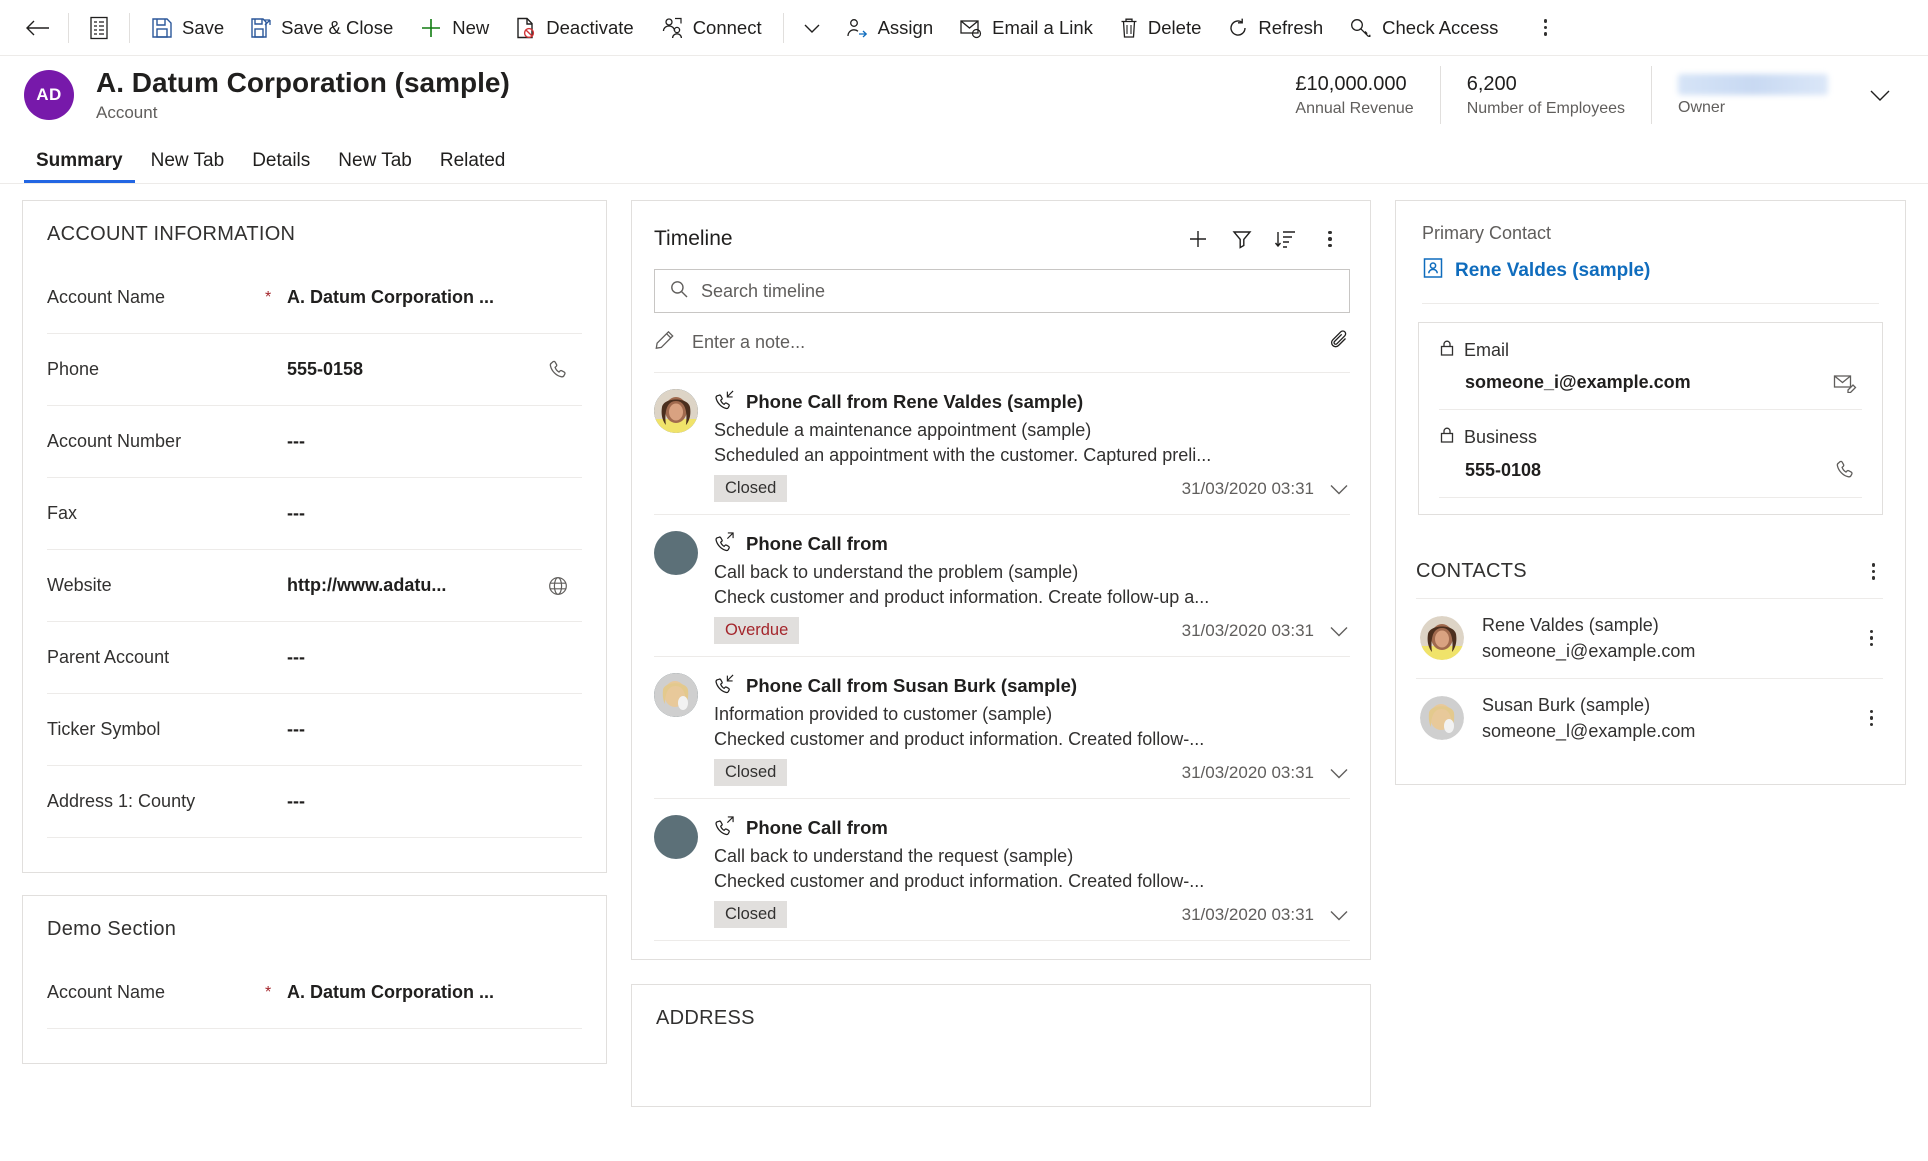 This screenshot has width=1928, height=1161. I want to click on save-button: Save, so click(187, 28).